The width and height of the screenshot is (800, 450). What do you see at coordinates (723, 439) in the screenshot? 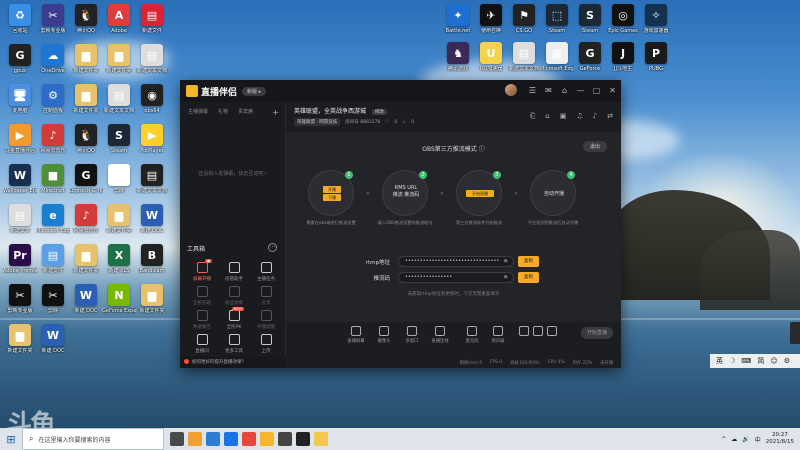
I see `tray-expand-icon: ^` at bounding box center [723, 439].